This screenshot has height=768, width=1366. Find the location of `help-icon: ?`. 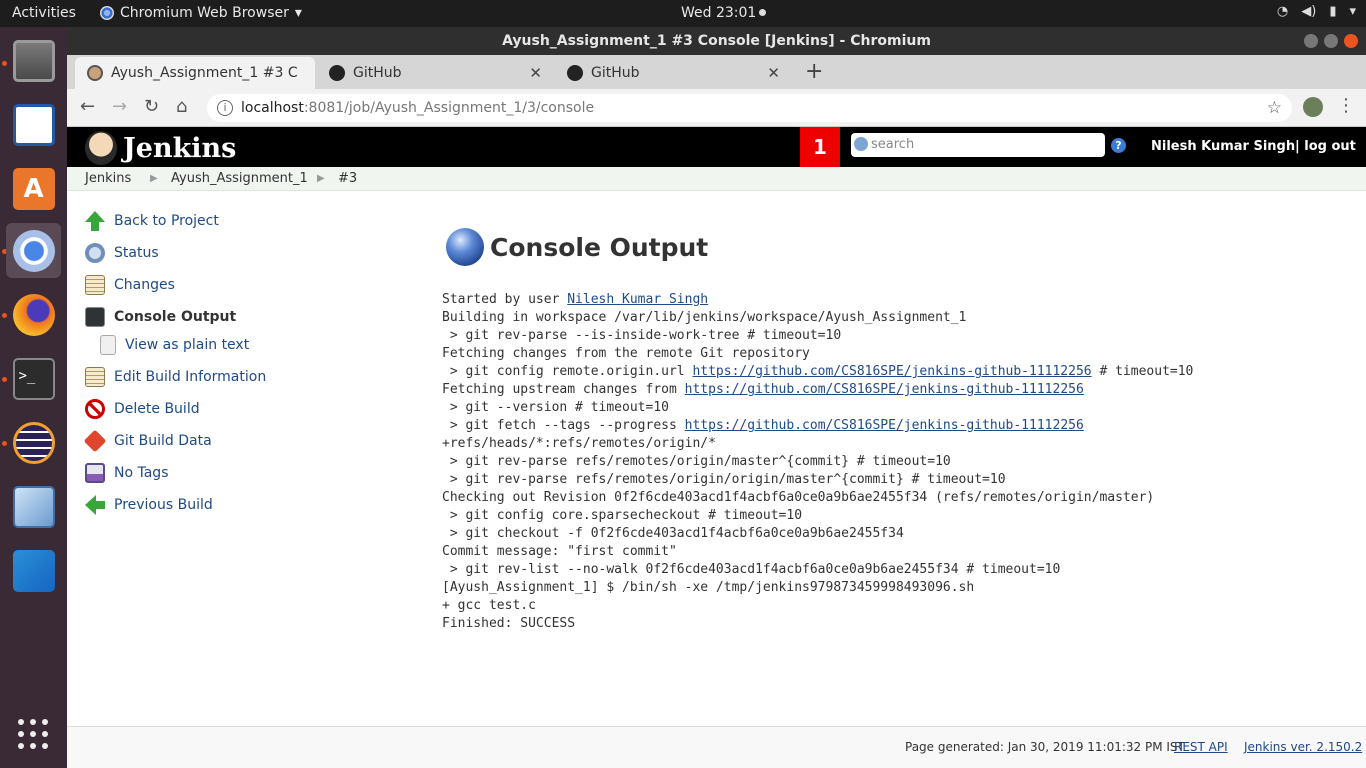

help-icon: ? is located at coordinates (1118, 145).